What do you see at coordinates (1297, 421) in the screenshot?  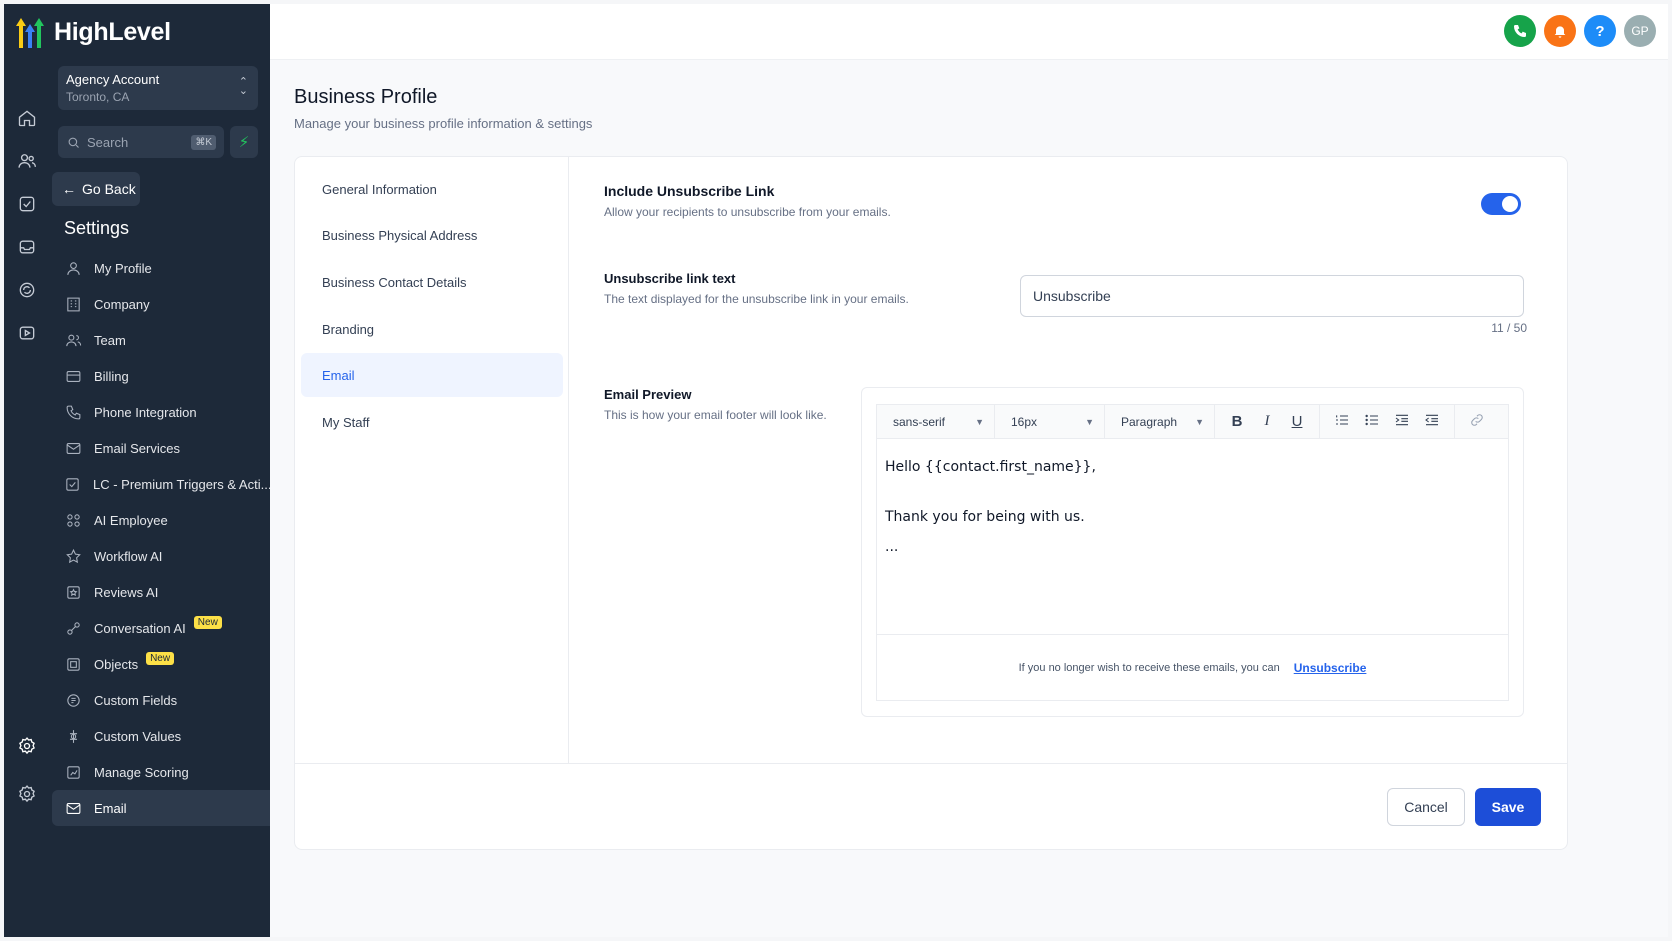 I see `underline-icon: U` at bounding box center [1297, 421].